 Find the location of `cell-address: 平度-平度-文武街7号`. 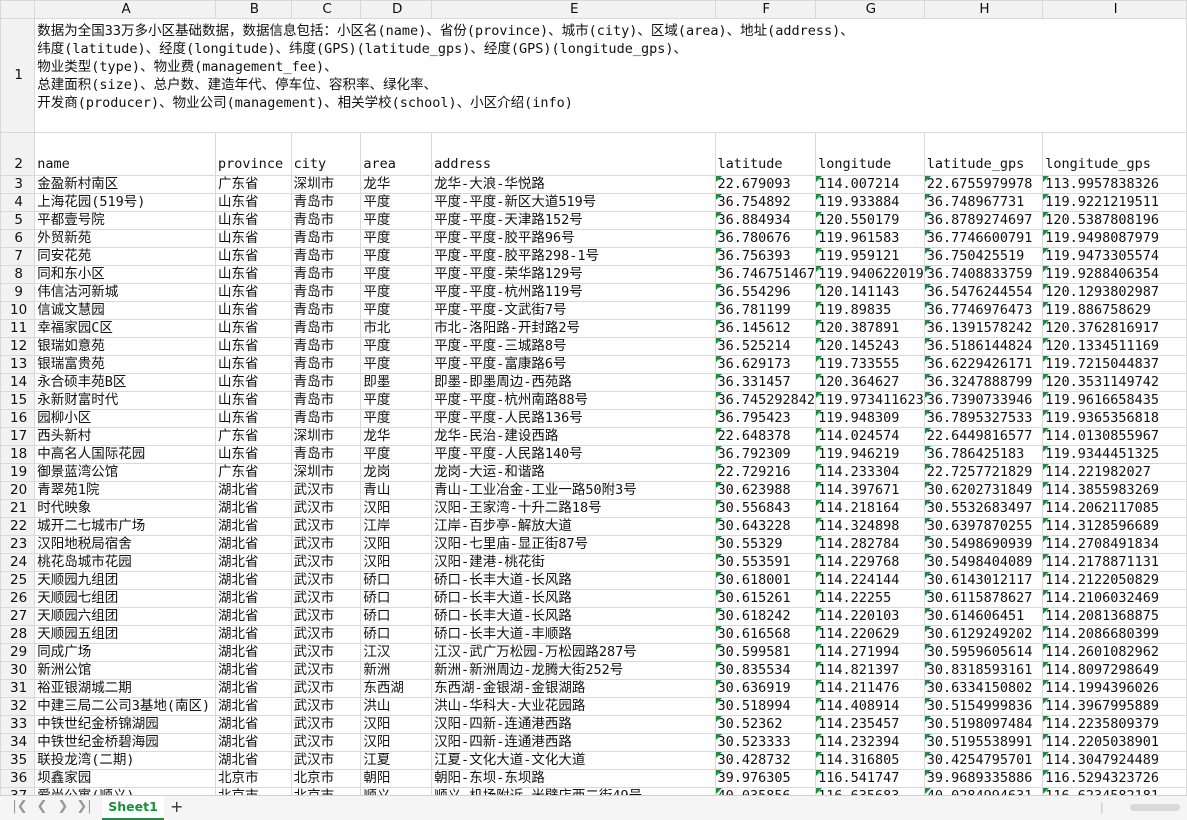

cell-address: 平度-平度-文武街7号 is located at coordinates (573, 310).